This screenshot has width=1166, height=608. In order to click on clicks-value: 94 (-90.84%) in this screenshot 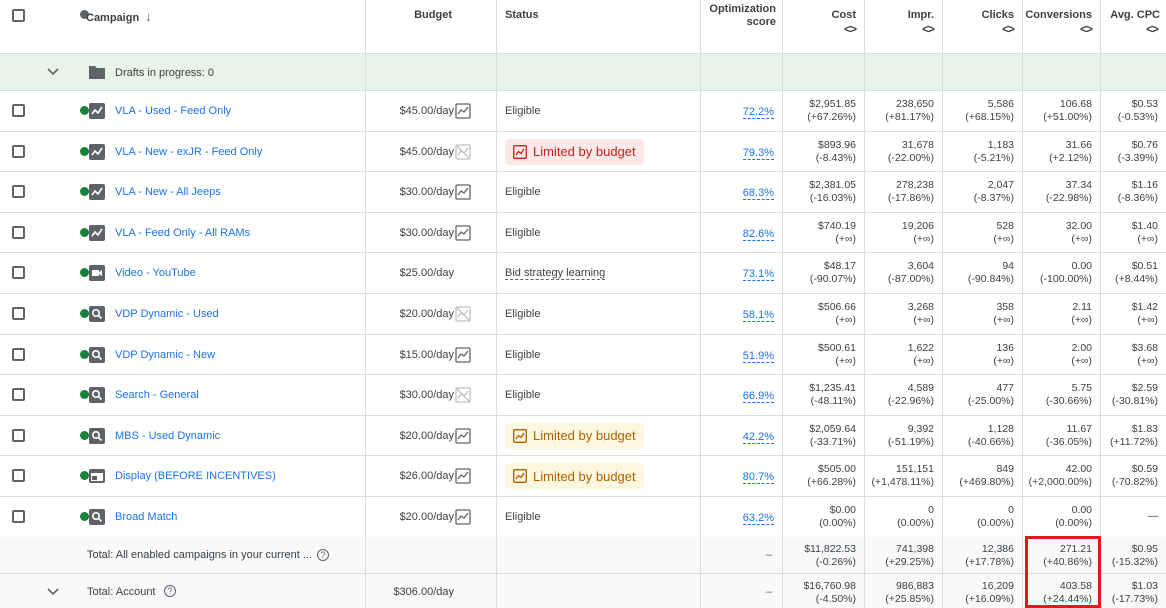, I will do `click(990, 273)`.